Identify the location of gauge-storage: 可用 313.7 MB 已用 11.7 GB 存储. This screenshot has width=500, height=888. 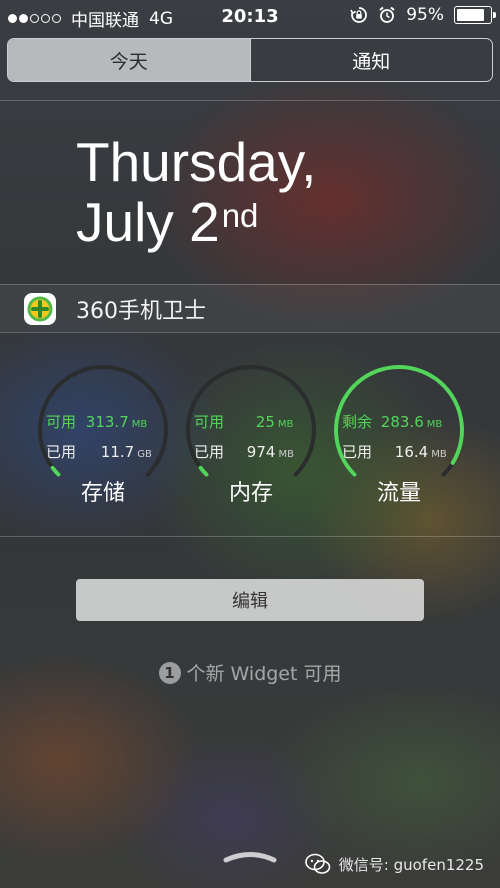
(103, 434).